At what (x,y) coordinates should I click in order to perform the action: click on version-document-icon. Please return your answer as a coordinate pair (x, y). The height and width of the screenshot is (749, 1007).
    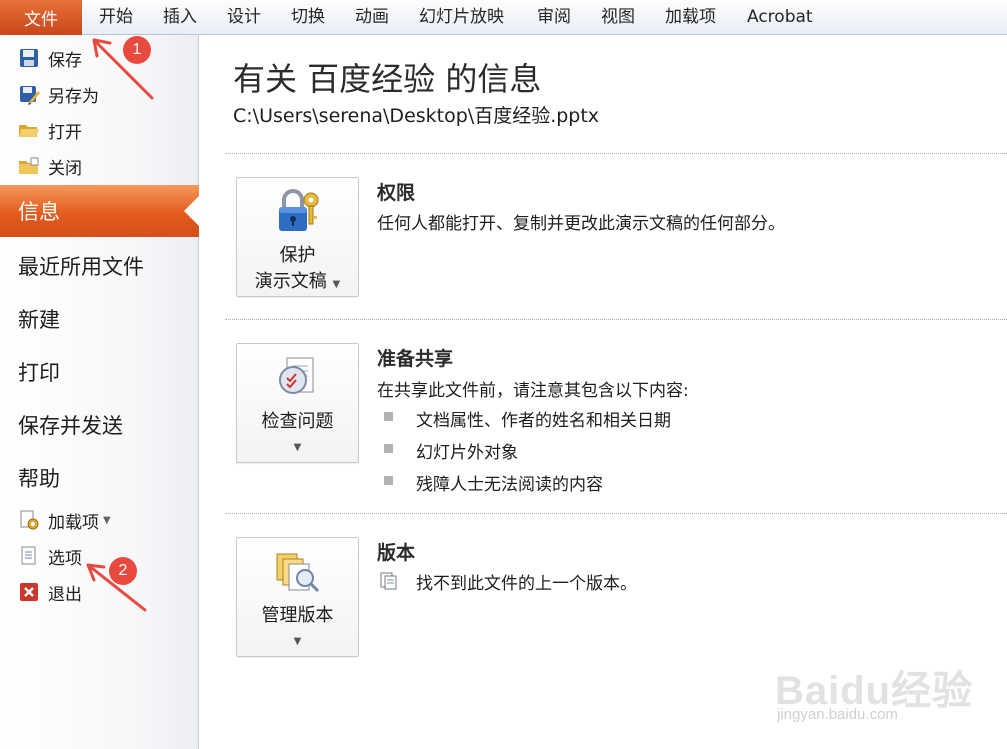
    Looking at the image, I should click on (388, 583).